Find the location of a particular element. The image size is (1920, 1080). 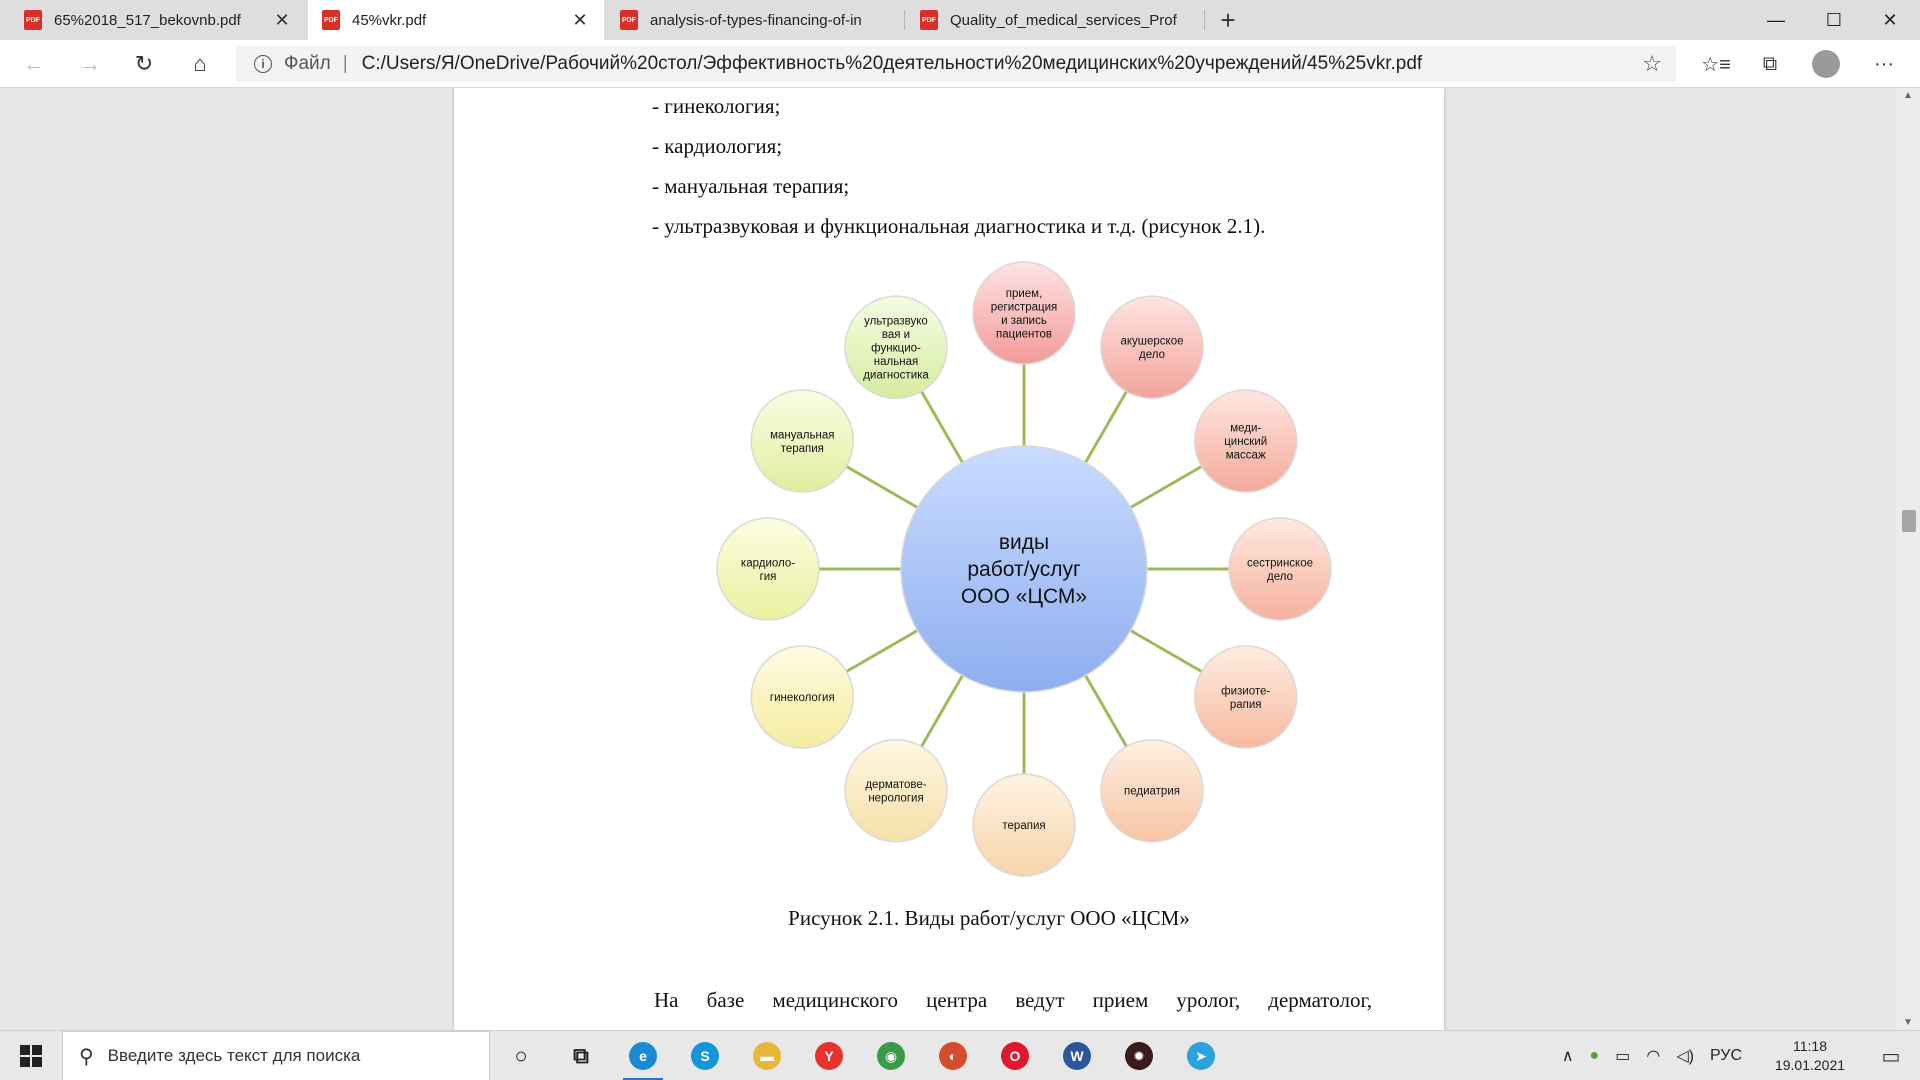

start-button is located at coordinates (31, 1055).